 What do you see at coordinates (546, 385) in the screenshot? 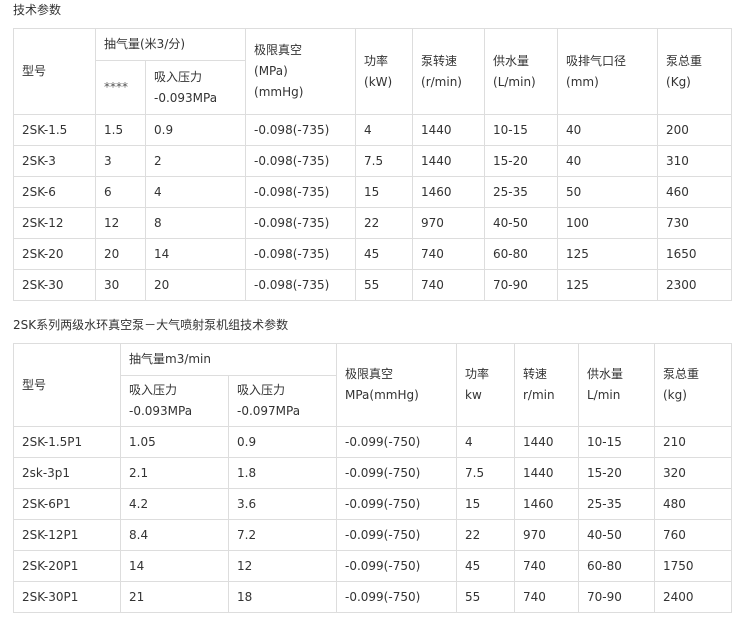
I see `table2-header-speed: 转速 r/min` at bounding box center [546, 385].